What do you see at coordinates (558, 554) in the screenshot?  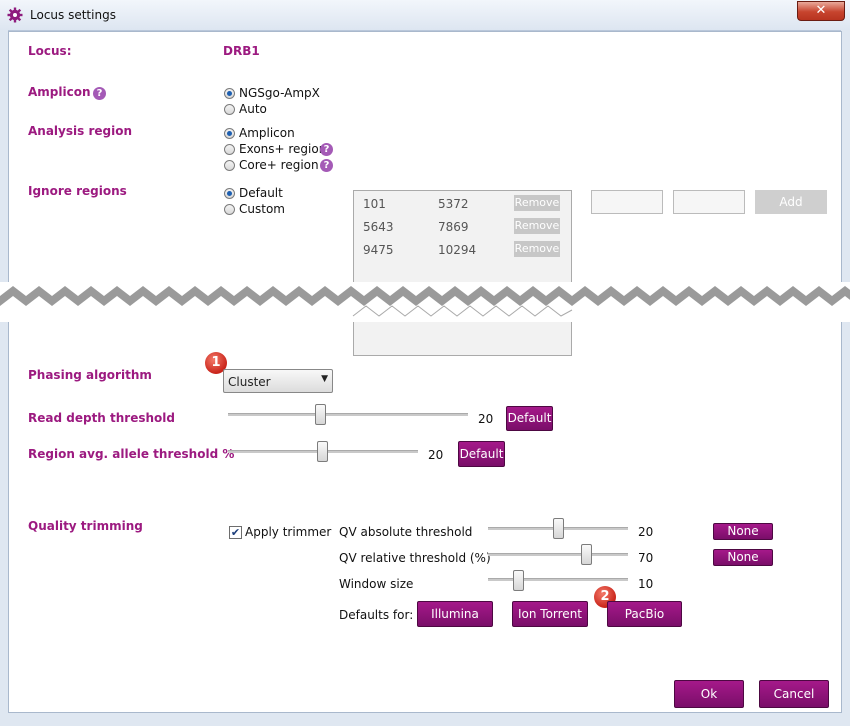 I see `qv-relative-slider-track` at bounding box center [558, 554].